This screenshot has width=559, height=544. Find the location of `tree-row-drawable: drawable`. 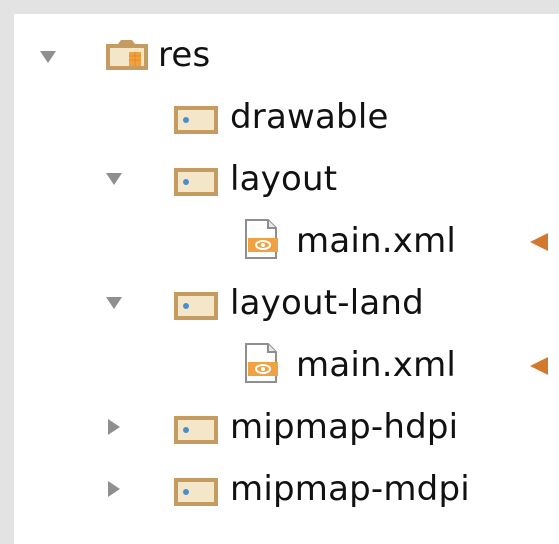

tree-row-drawable: drawable is located at coordinates (286, 117).